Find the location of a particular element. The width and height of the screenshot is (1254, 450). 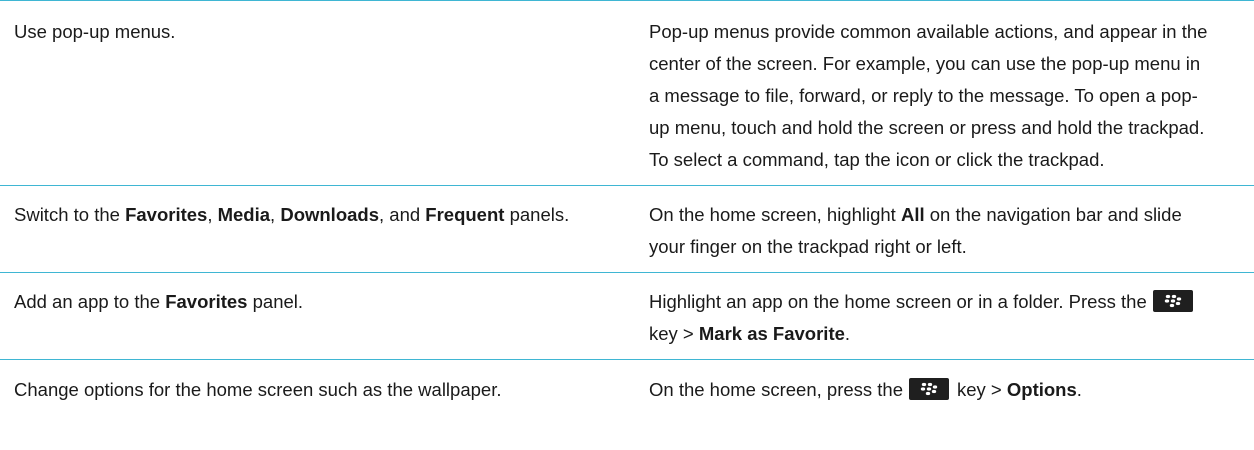

downloads-term: Downloads is located at coordinates (329, 214).